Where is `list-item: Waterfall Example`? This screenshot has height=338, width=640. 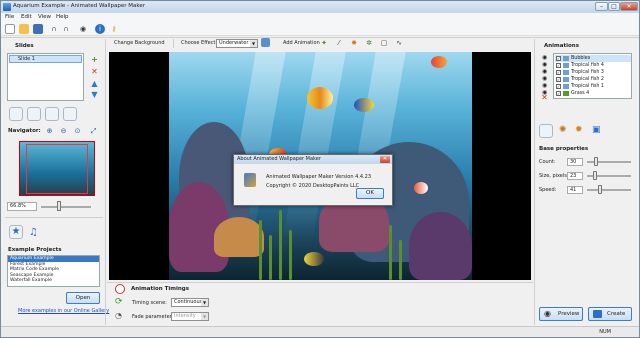
list-item: Waterfall Example is located at coordinates (53, 281).